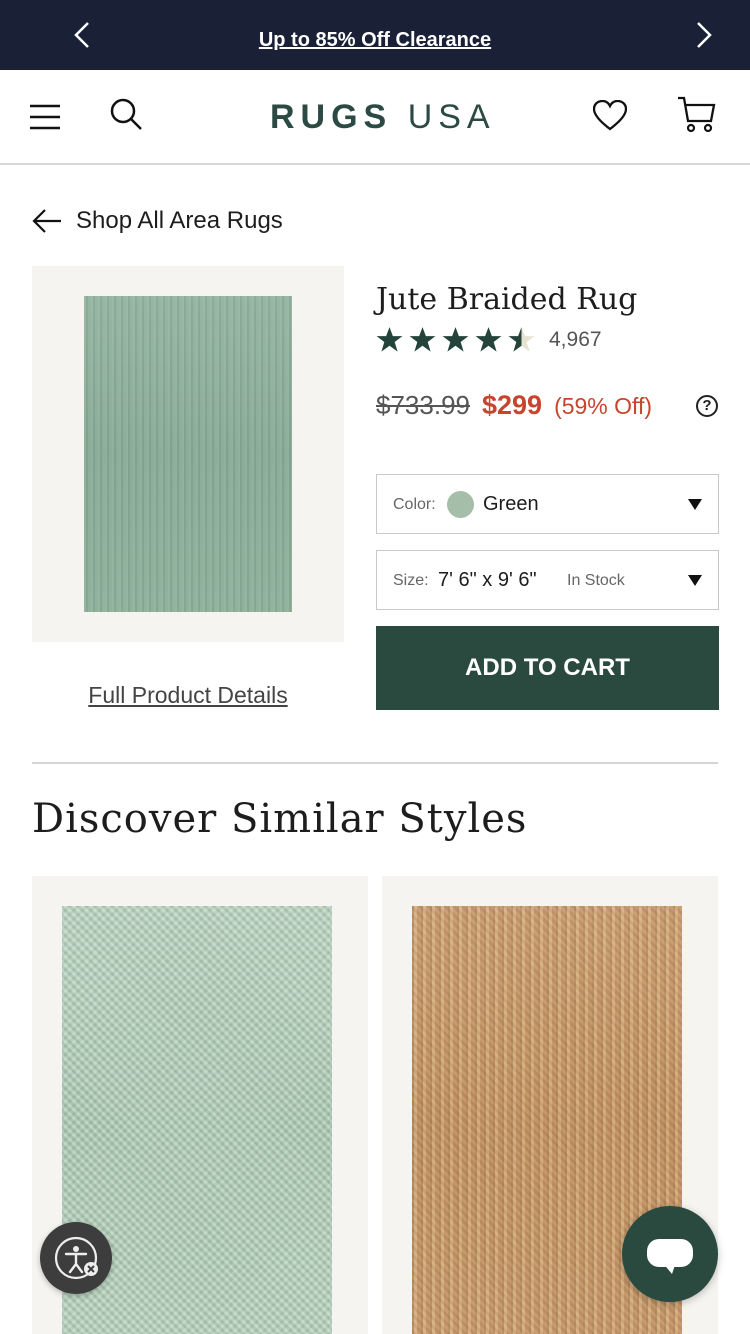  I want to click on add-to-cart-button: ADD TO CART, so click(547, 668).